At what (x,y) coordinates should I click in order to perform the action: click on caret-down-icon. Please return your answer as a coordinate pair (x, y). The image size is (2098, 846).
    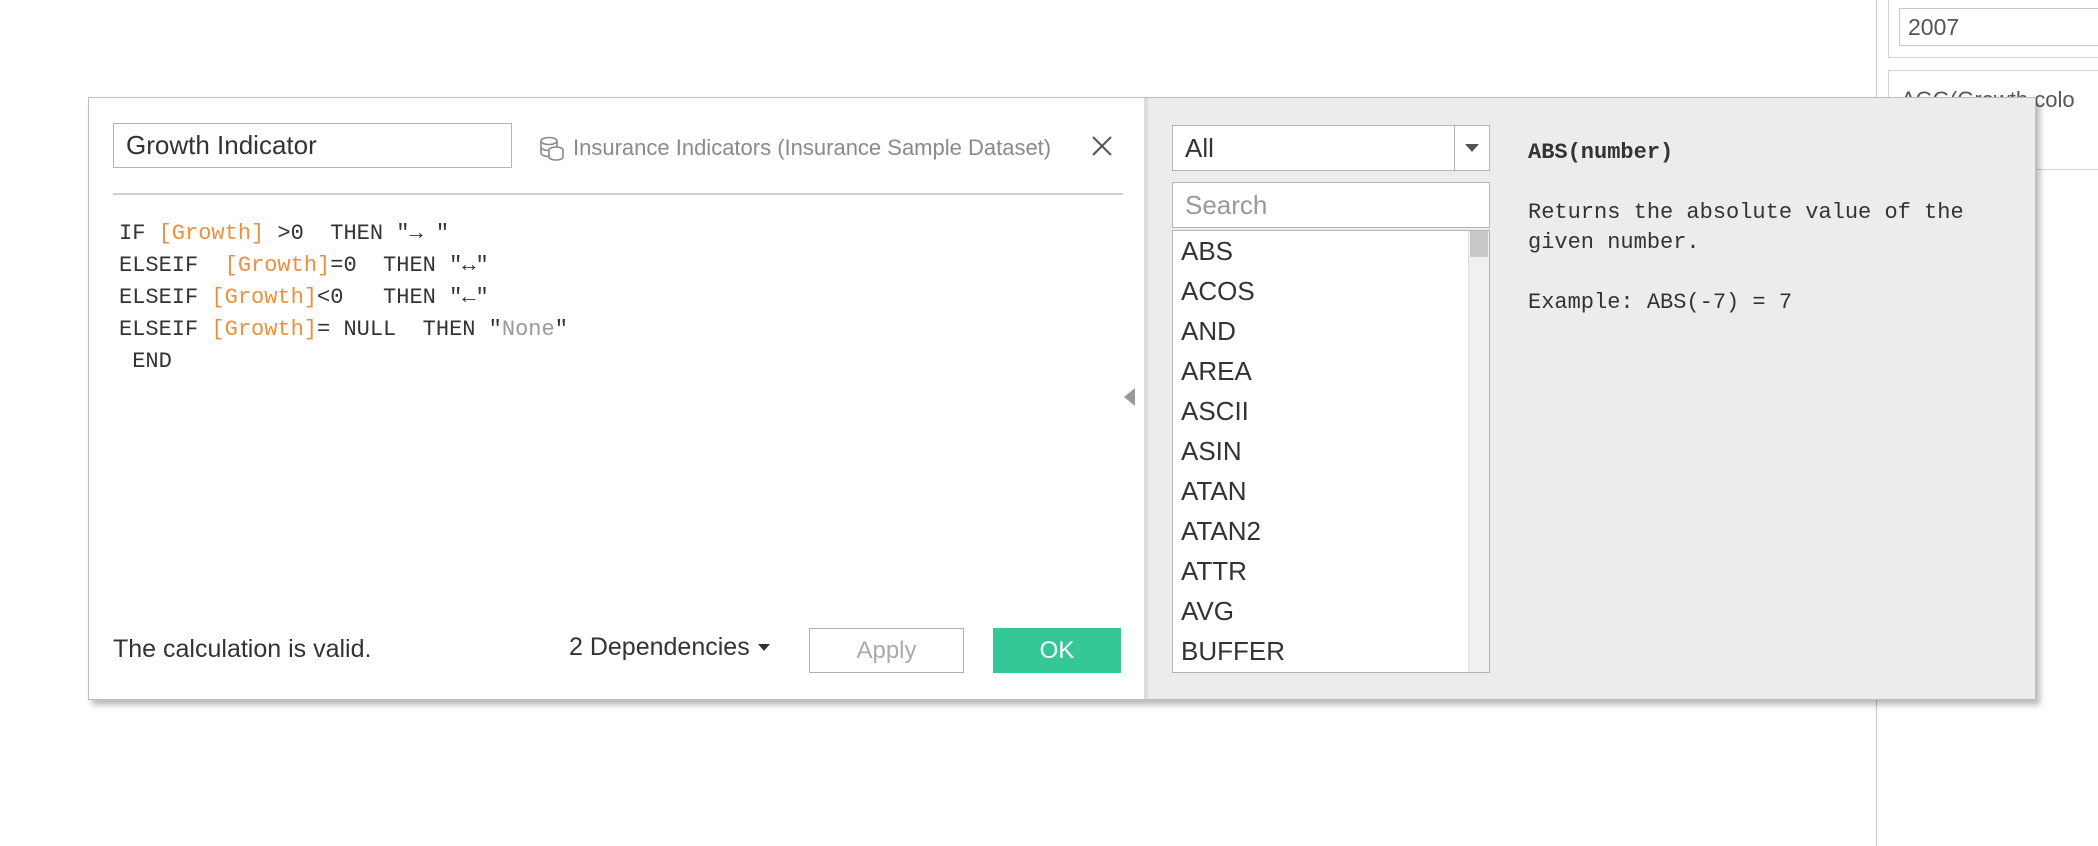
    Looking at the image, I should click on (763, 647).